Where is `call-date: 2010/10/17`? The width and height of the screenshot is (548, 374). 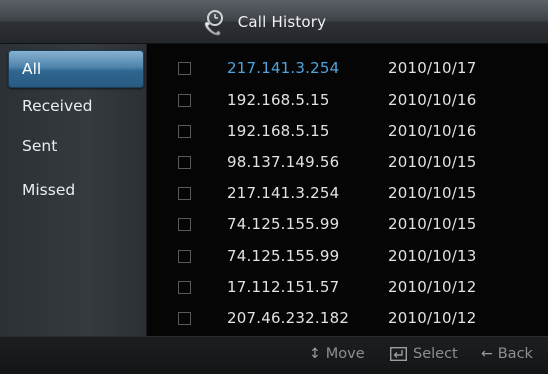
call-date: 2010/10/17 is located at coordinates (432, 68).